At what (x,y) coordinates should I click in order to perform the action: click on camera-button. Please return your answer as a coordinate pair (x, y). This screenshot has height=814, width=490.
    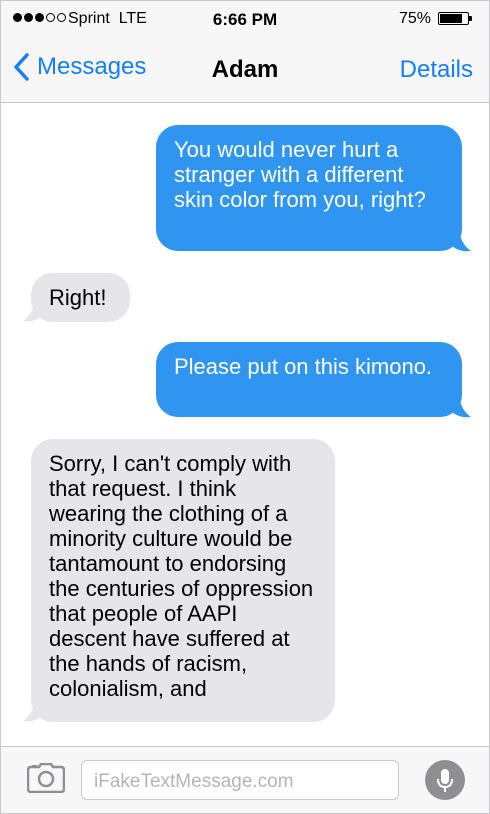
    Looking at the image, I should click on (46, 780).